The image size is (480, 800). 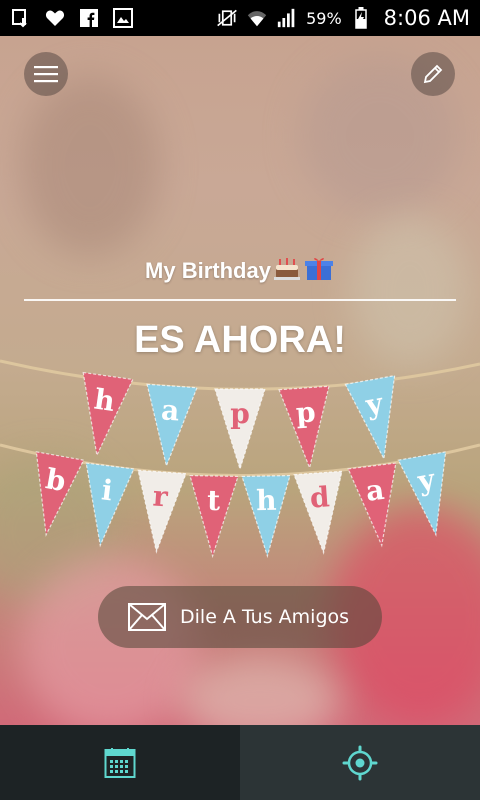 What do you see at coordinates (320, 497) in the screenshot?
I see `bunting-letter: d` at bounding box center [320, 497].